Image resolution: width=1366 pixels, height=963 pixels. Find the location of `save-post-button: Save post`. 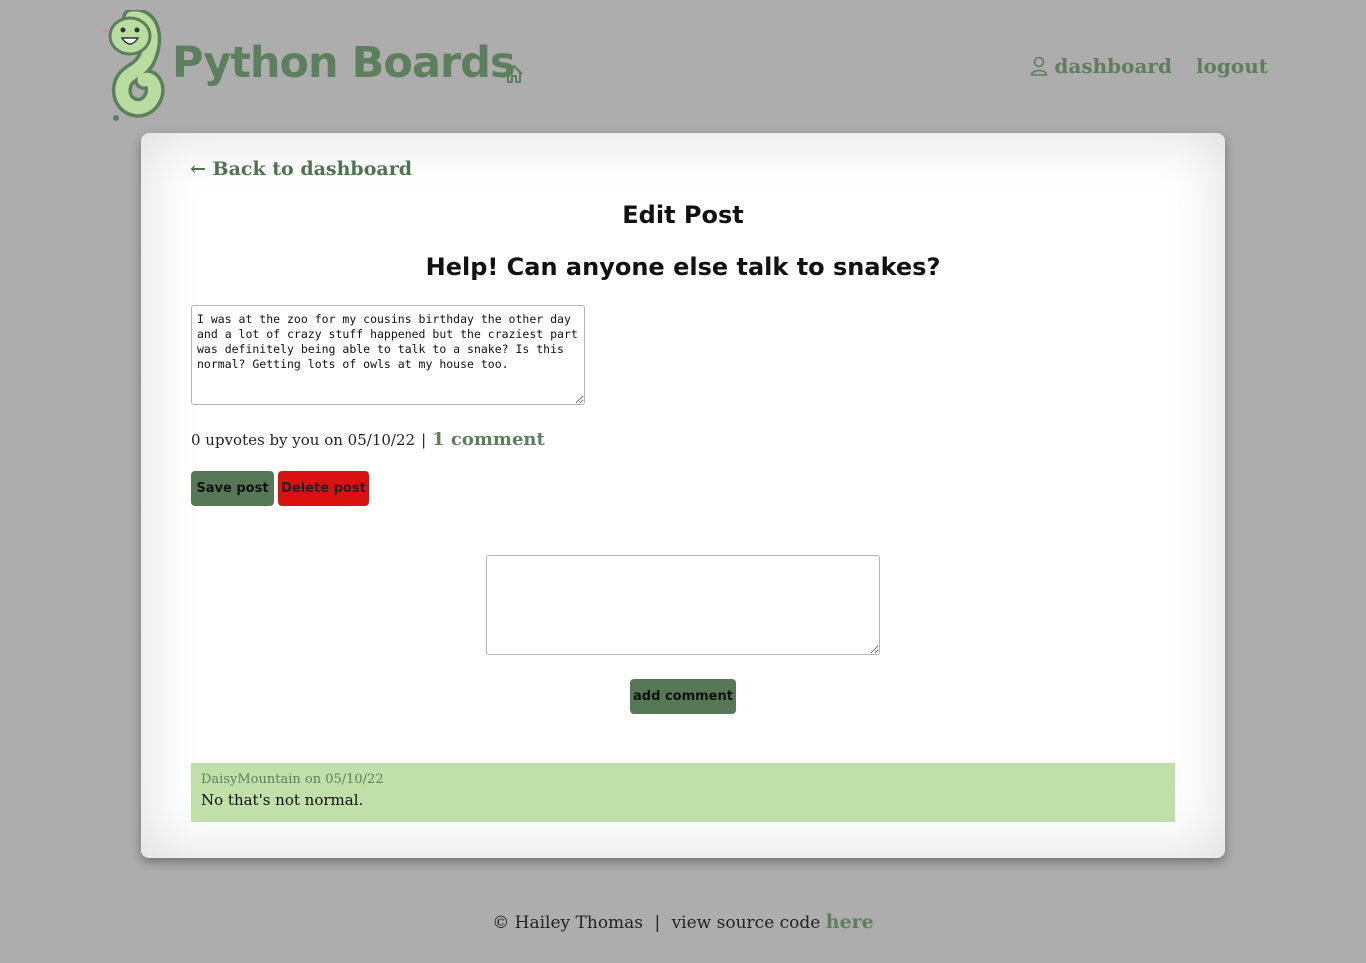

save-post-button: Save post is located at coordinates (232, 488).